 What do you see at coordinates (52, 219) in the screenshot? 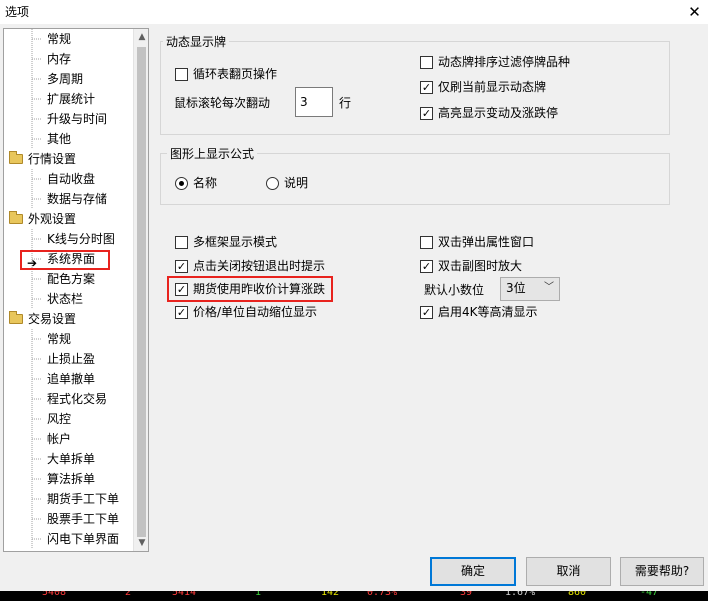
I see `tree-item-label: 外观设置` at bounding box center [52, 219].